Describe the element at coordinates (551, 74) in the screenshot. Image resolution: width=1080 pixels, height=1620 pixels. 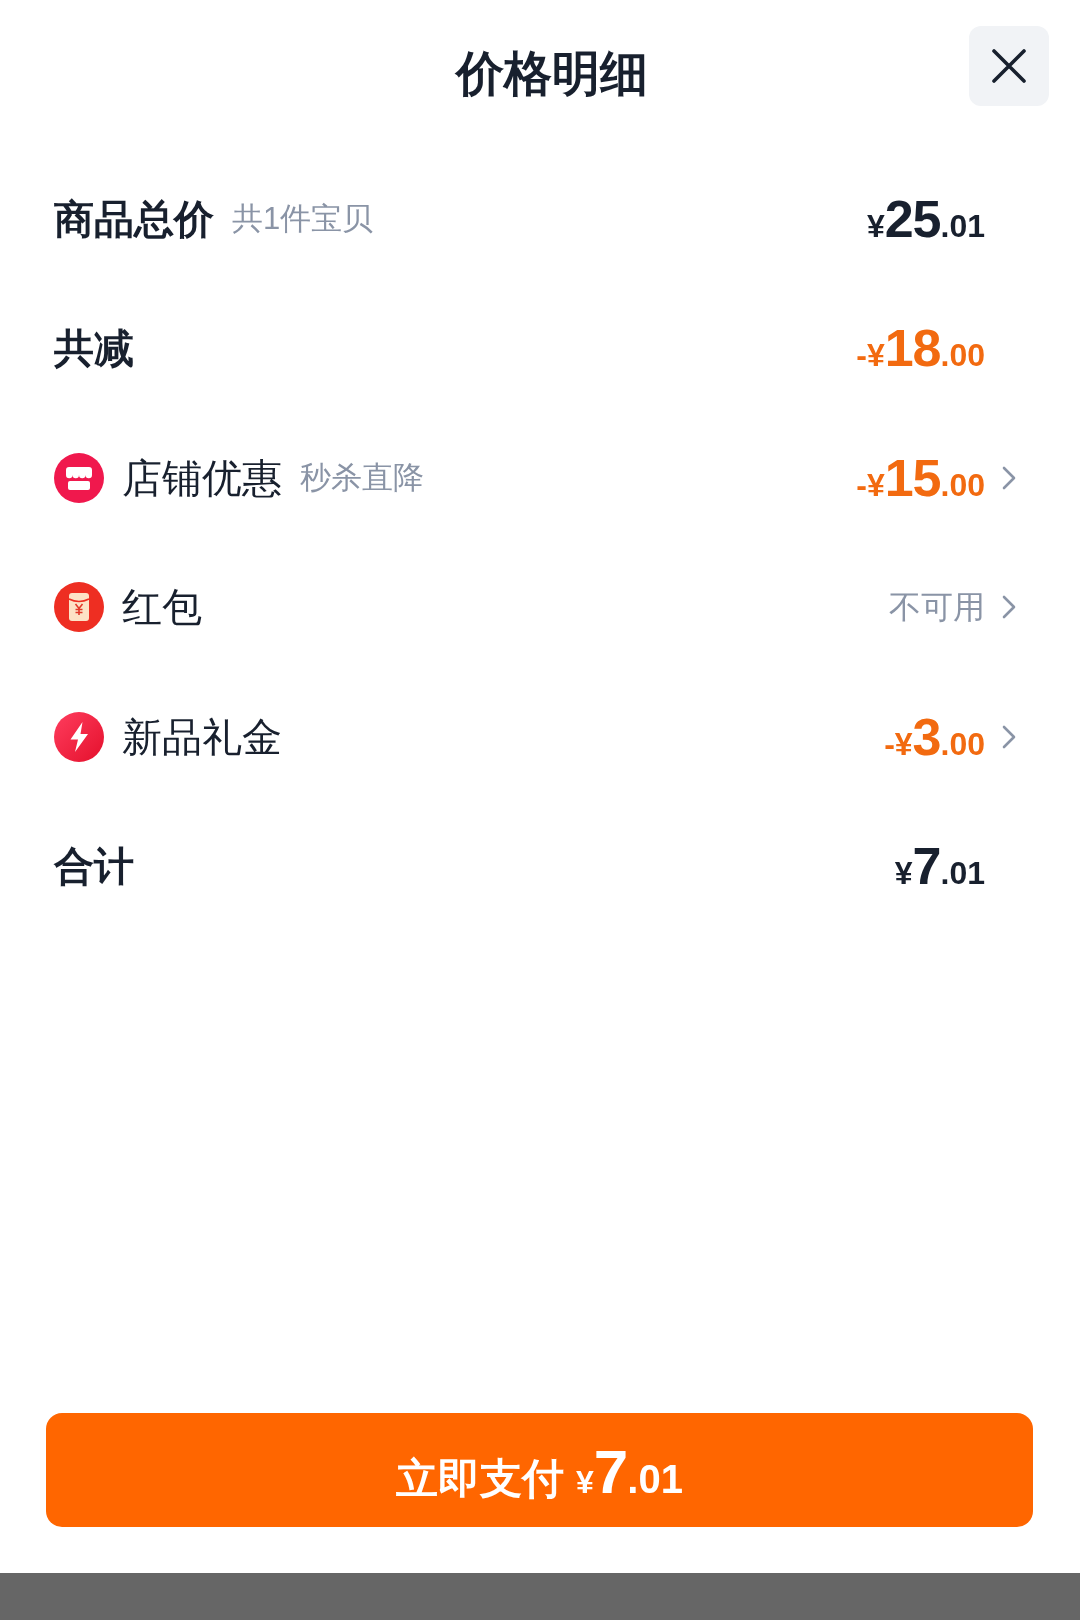
I see `sheet-title: 价格明细` at that location.